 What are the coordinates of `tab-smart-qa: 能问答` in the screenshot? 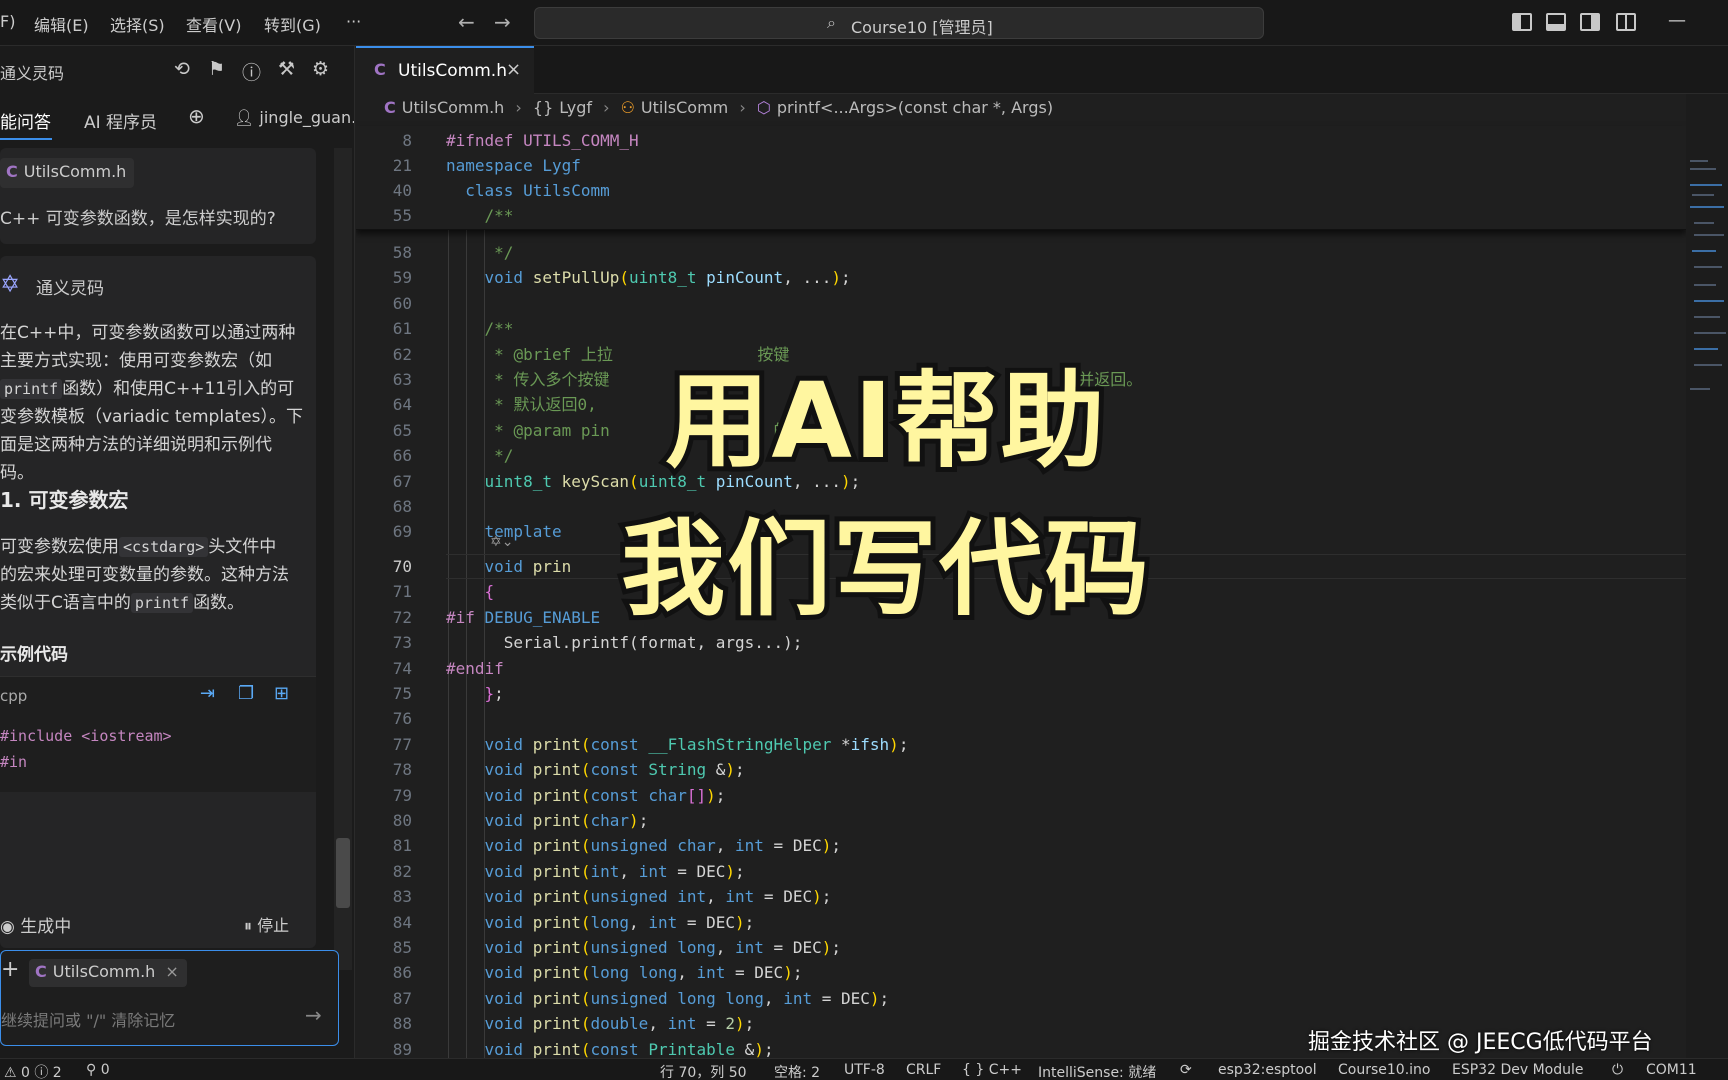 It's located at (25, 120).